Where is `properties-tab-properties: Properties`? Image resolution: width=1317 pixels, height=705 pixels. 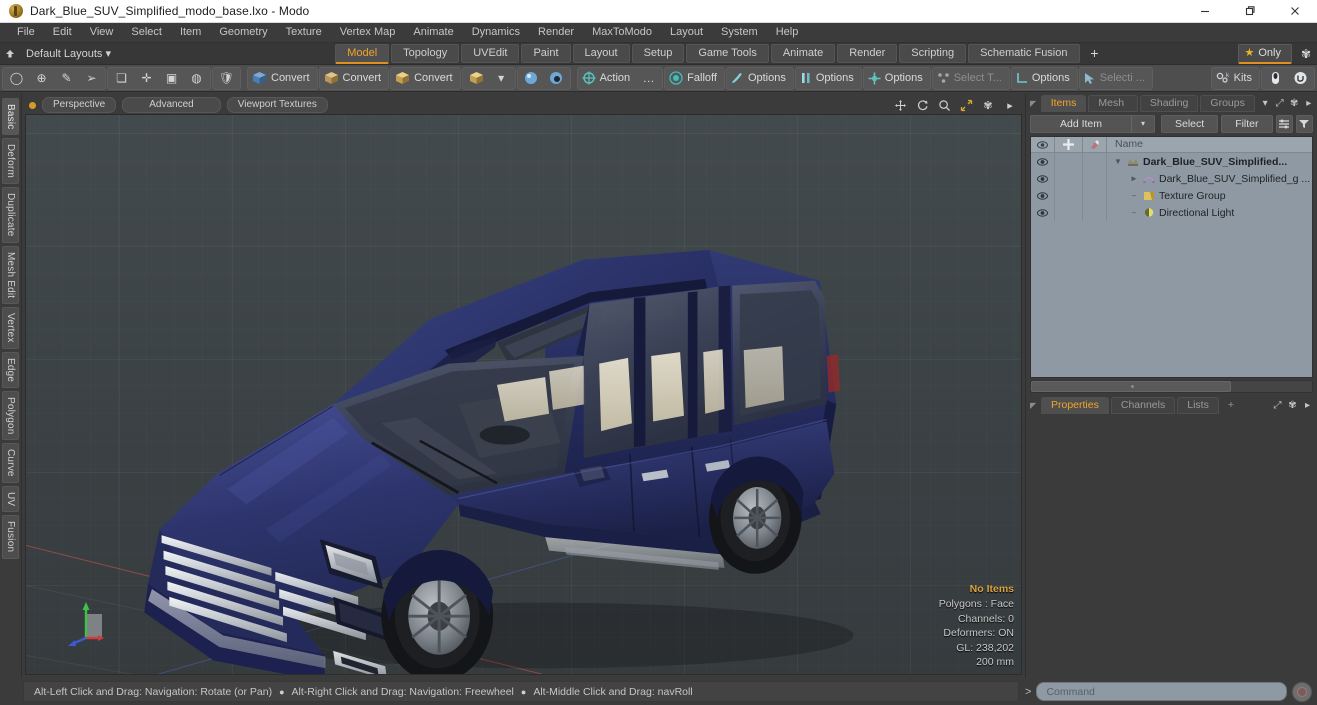
properties-tab-properties: Properties is located at coordinates (1075, 405).